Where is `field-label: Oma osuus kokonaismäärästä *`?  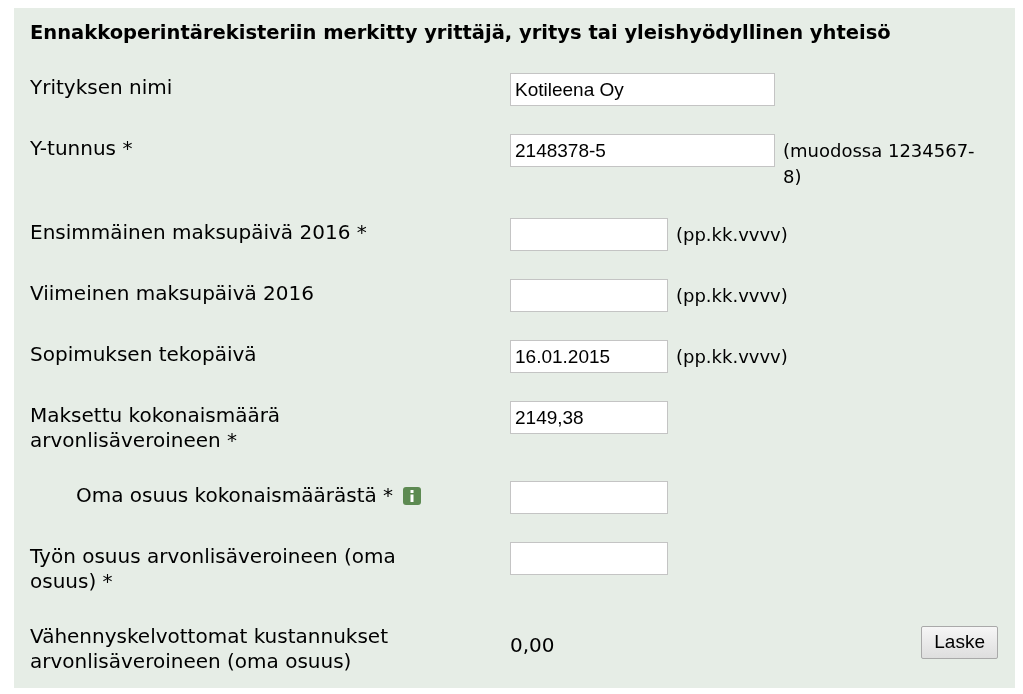 field-label: Oma osuus kokonaismäärästä * is located at coordinates (235, 495).